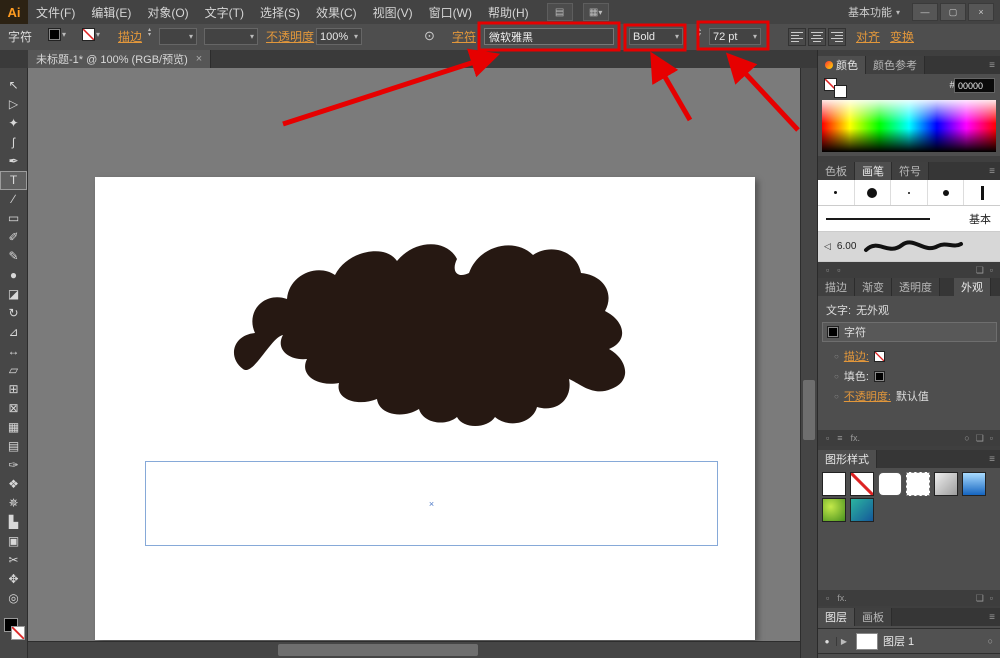  I want to click on lasso-tool: ʃ, so click(13, 142).